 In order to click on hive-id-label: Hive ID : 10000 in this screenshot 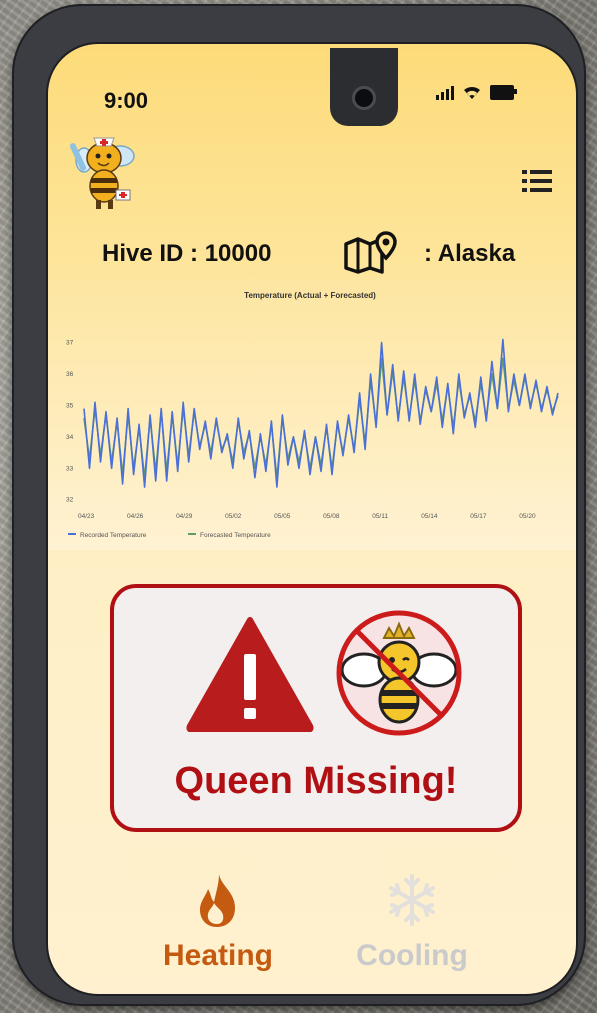, I will do `click(187, 253)`.